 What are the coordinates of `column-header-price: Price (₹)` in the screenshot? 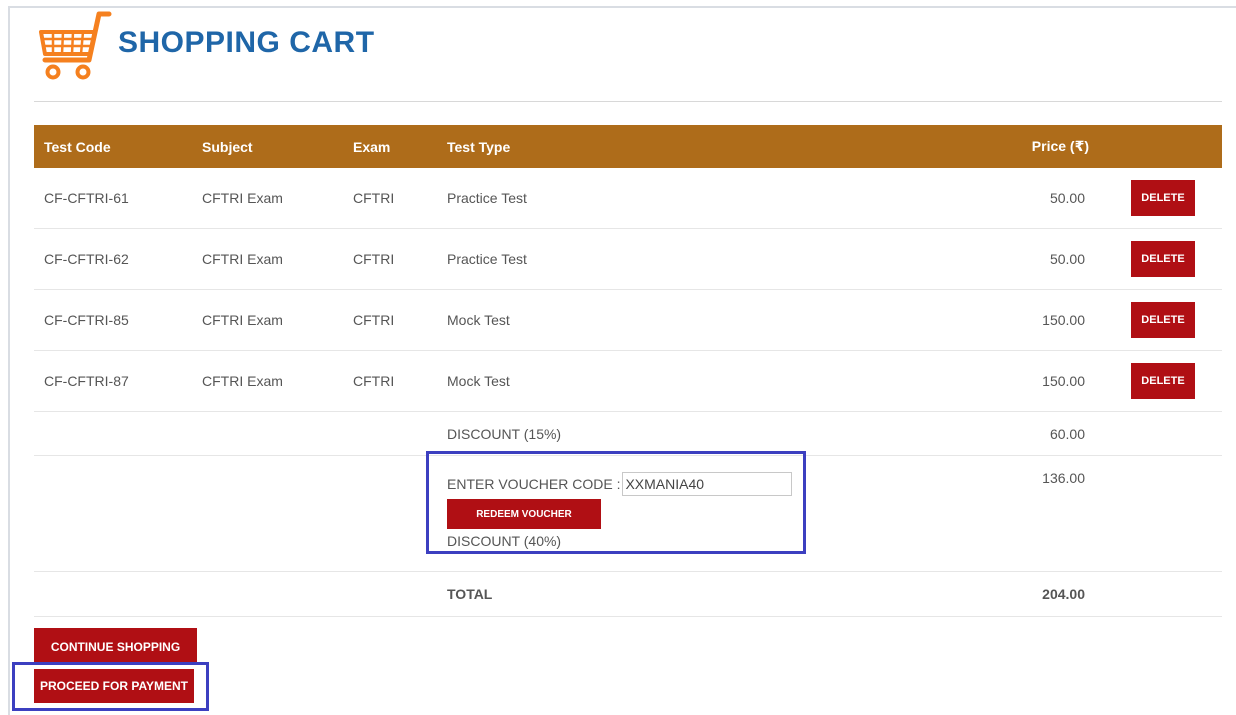 It's located at (978, 146).